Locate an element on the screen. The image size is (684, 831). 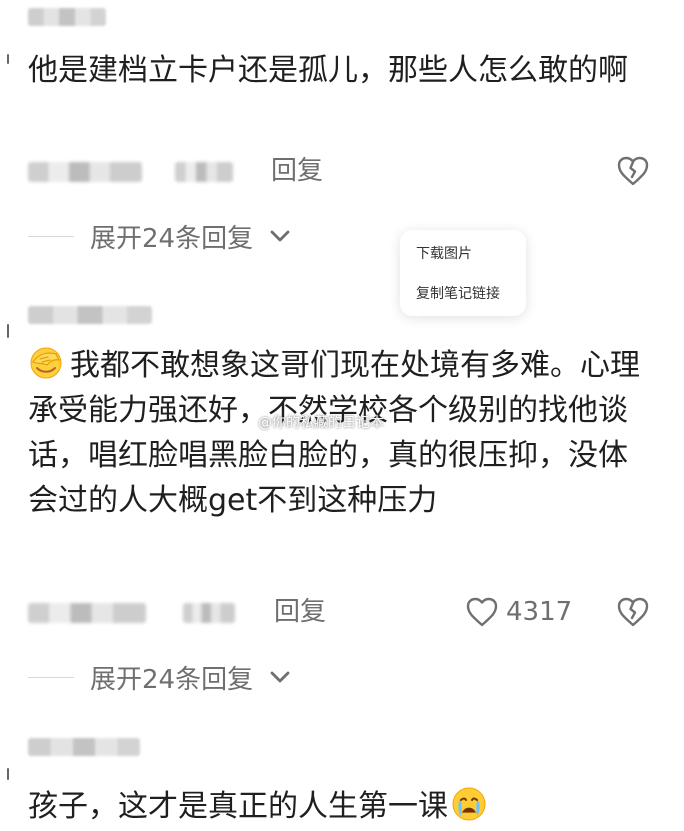
comment-text: 孩子，这才是真正的人生第一课 is located at coordinates (338, 806).